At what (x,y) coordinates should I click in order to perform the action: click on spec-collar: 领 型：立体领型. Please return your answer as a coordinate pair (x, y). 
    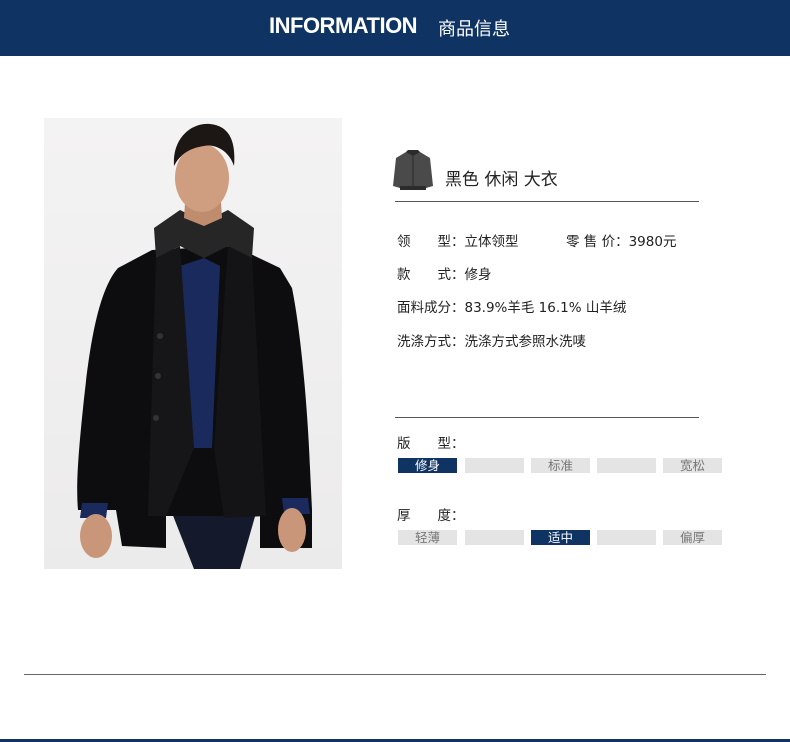
    Looking at the image, I should click on (458, 240).